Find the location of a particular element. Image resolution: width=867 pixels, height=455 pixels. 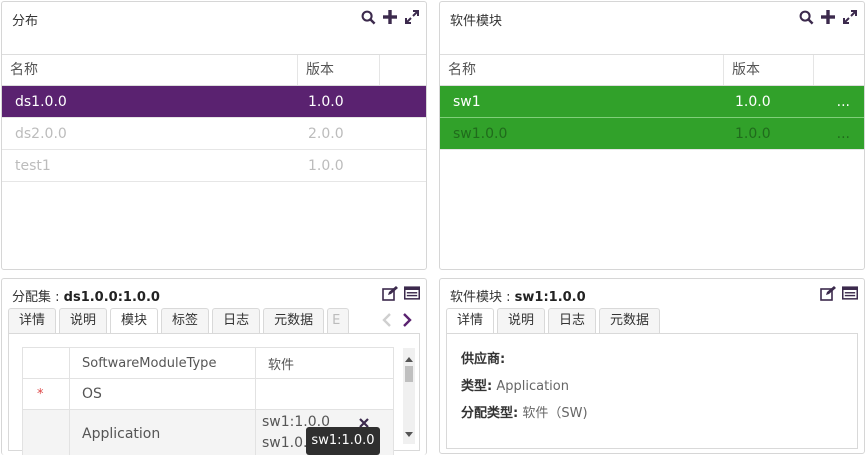

header-software-module-type: SoftwareModuleType is located at coordinates (162, 363).